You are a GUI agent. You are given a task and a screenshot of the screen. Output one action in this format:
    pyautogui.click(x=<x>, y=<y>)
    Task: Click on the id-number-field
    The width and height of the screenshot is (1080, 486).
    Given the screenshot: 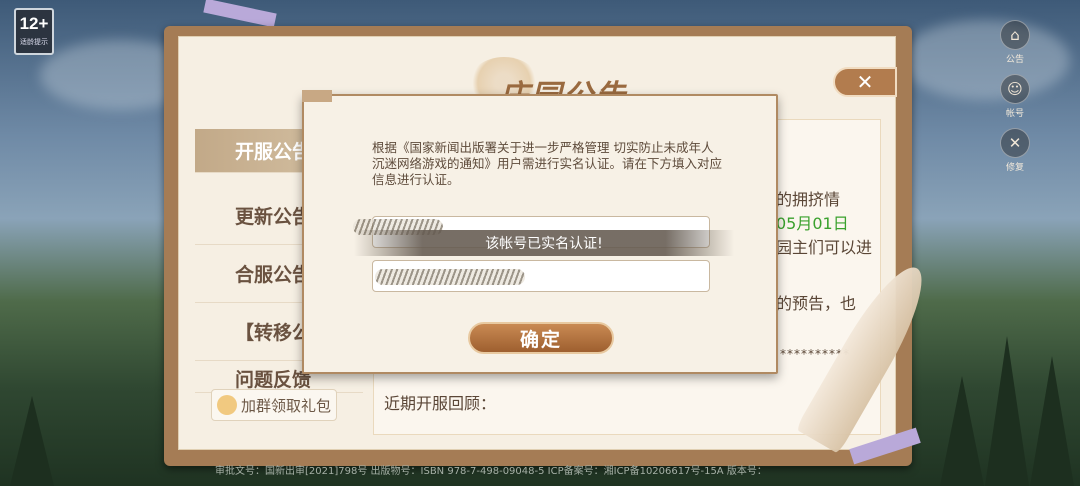 What is the action you would take?
    pyautogui.click(x=541, y=276)
    